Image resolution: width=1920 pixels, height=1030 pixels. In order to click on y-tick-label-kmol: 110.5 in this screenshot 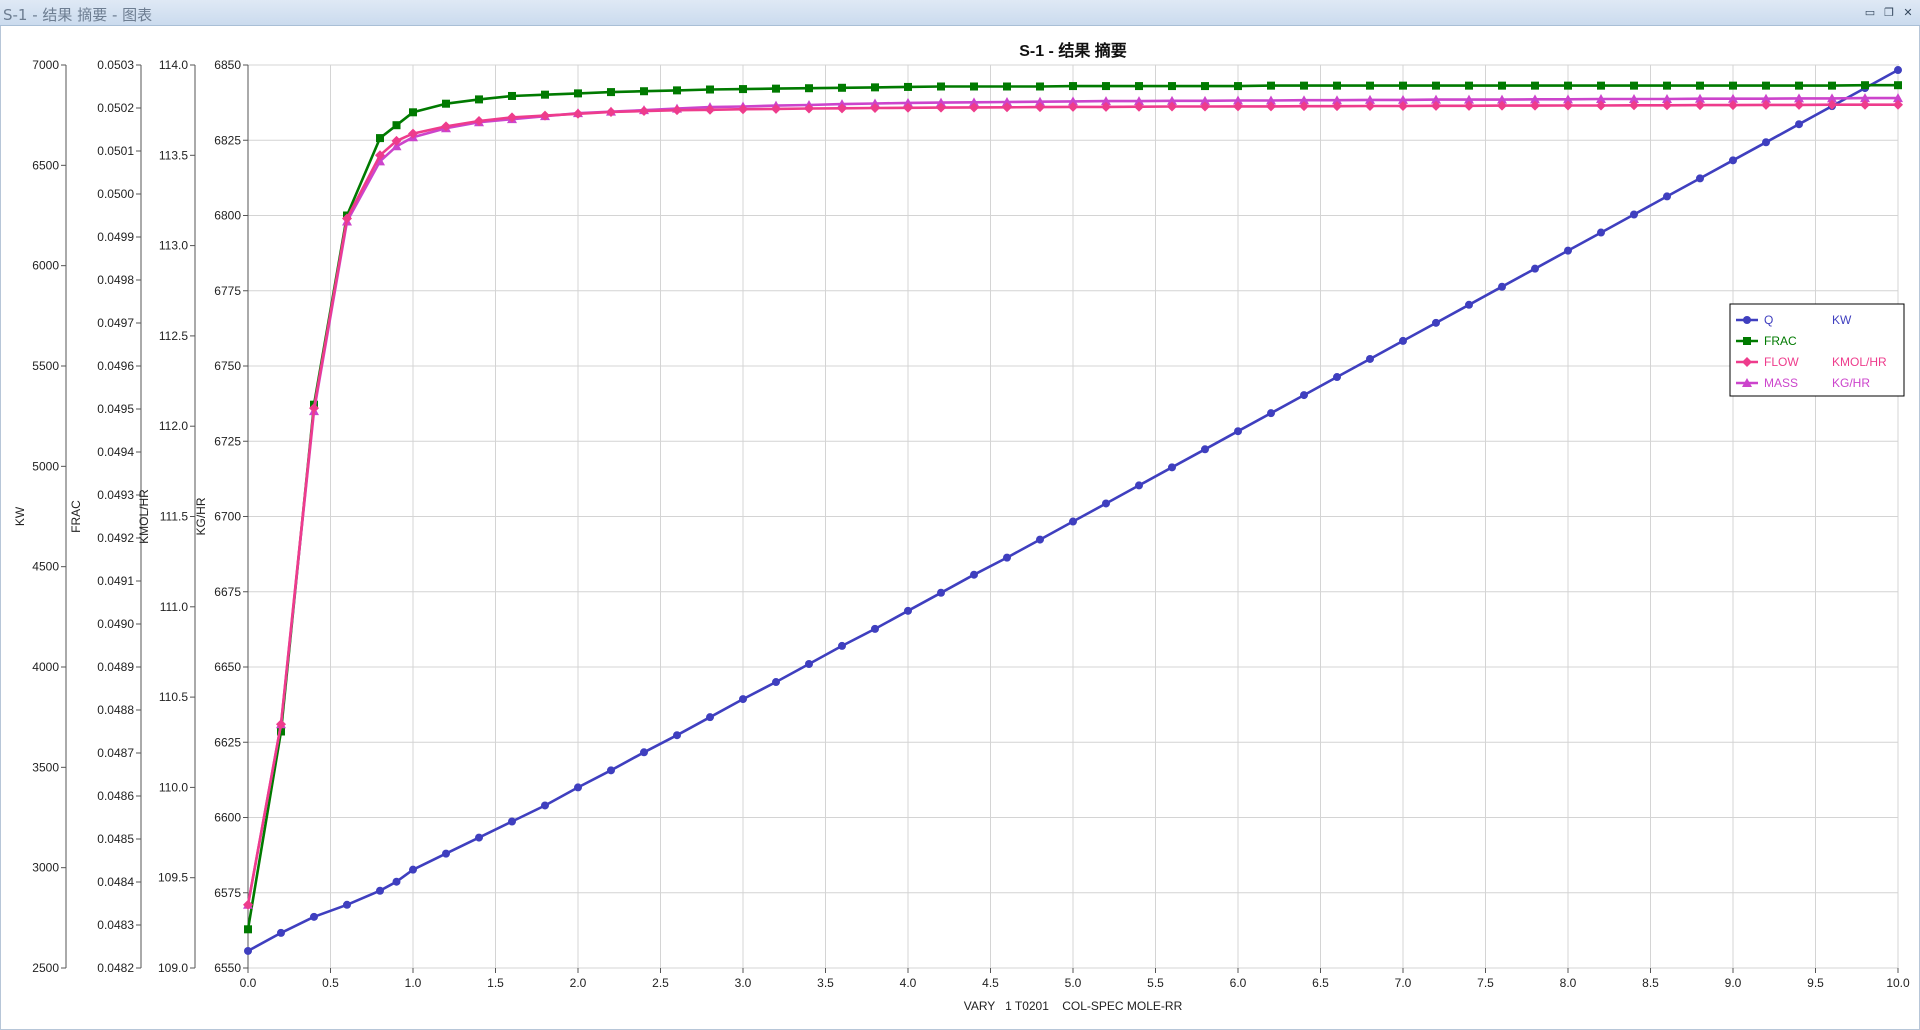, I will do `click(173, 697)`.